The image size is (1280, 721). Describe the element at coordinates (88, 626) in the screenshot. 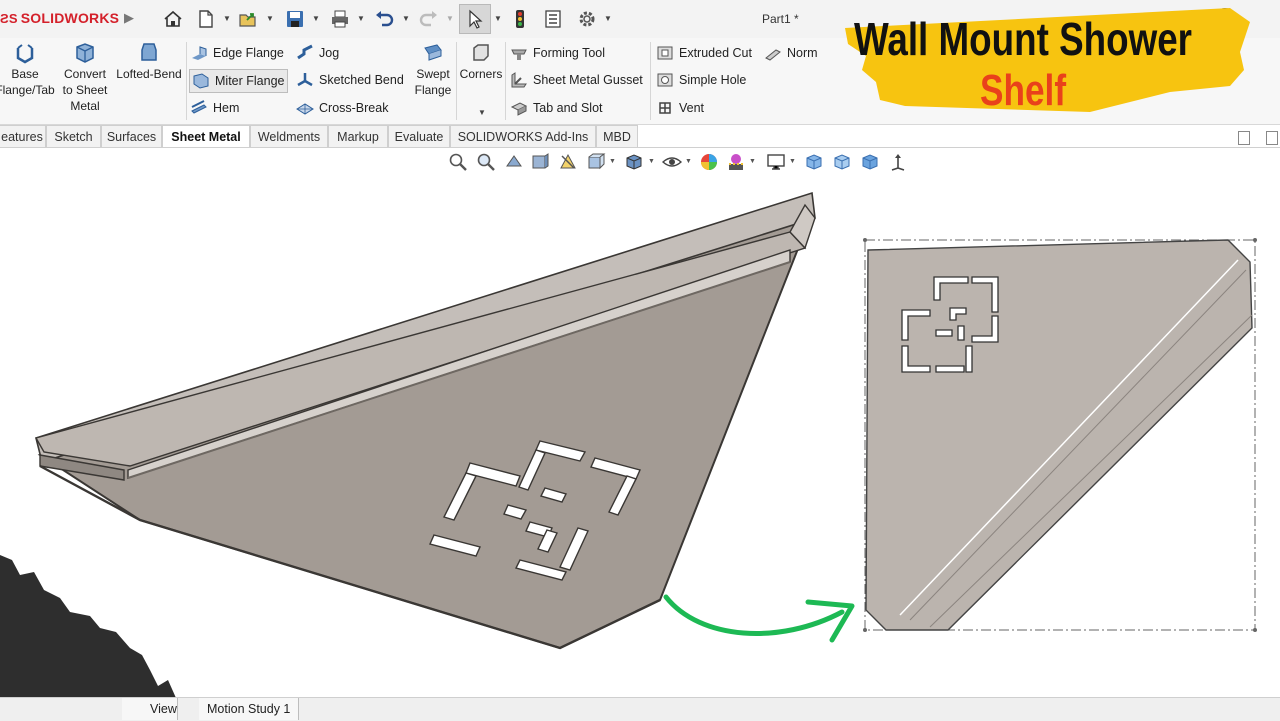

I see `brush-stroke-decoration` at that location.